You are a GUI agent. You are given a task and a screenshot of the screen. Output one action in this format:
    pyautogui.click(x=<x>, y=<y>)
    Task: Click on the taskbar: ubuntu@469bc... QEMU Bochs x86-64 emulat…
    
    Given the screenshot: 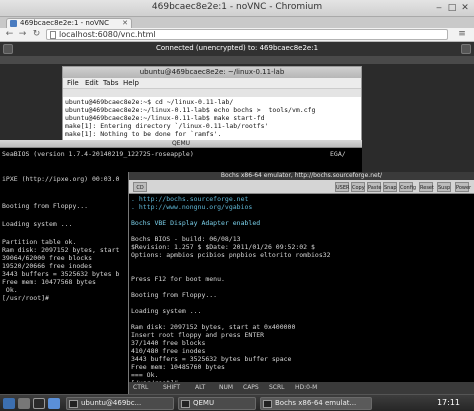 What is the action you would take?
    pyautogui.click(x=237, y=402)
    